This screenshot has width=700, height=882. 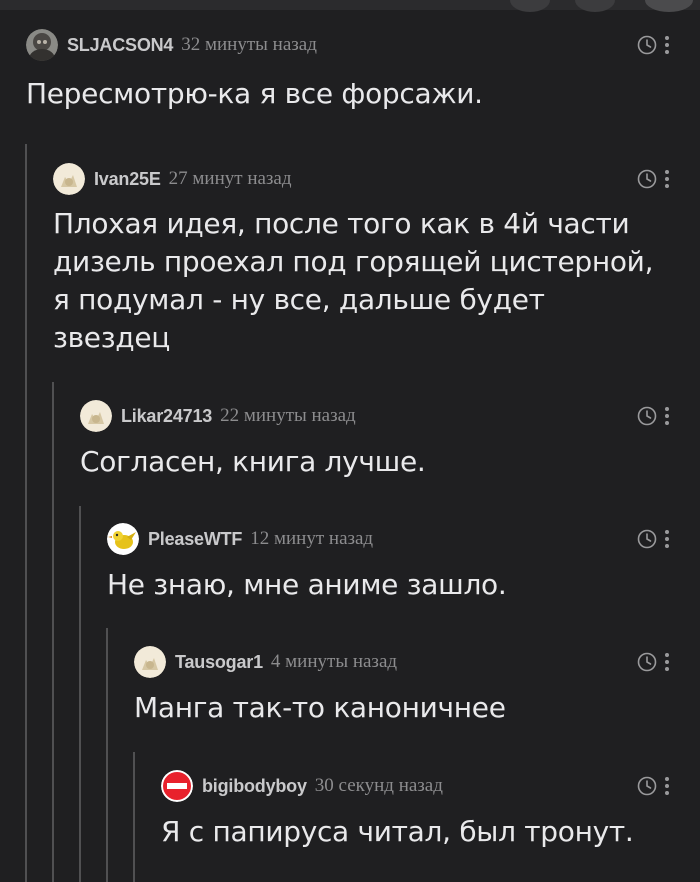 I want to click on username: SLJACSON4, so click(x=120, y=45).